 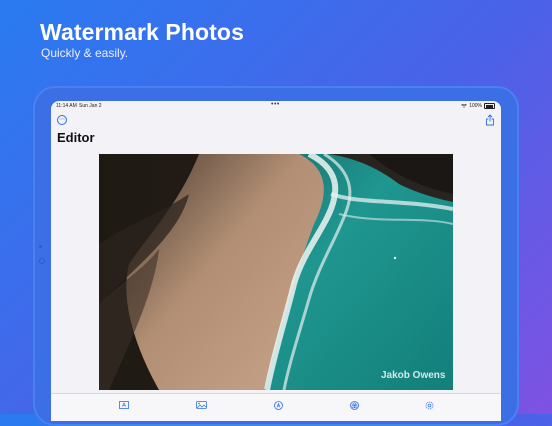 I want to click on tab-image, so click(x=201, y=405).